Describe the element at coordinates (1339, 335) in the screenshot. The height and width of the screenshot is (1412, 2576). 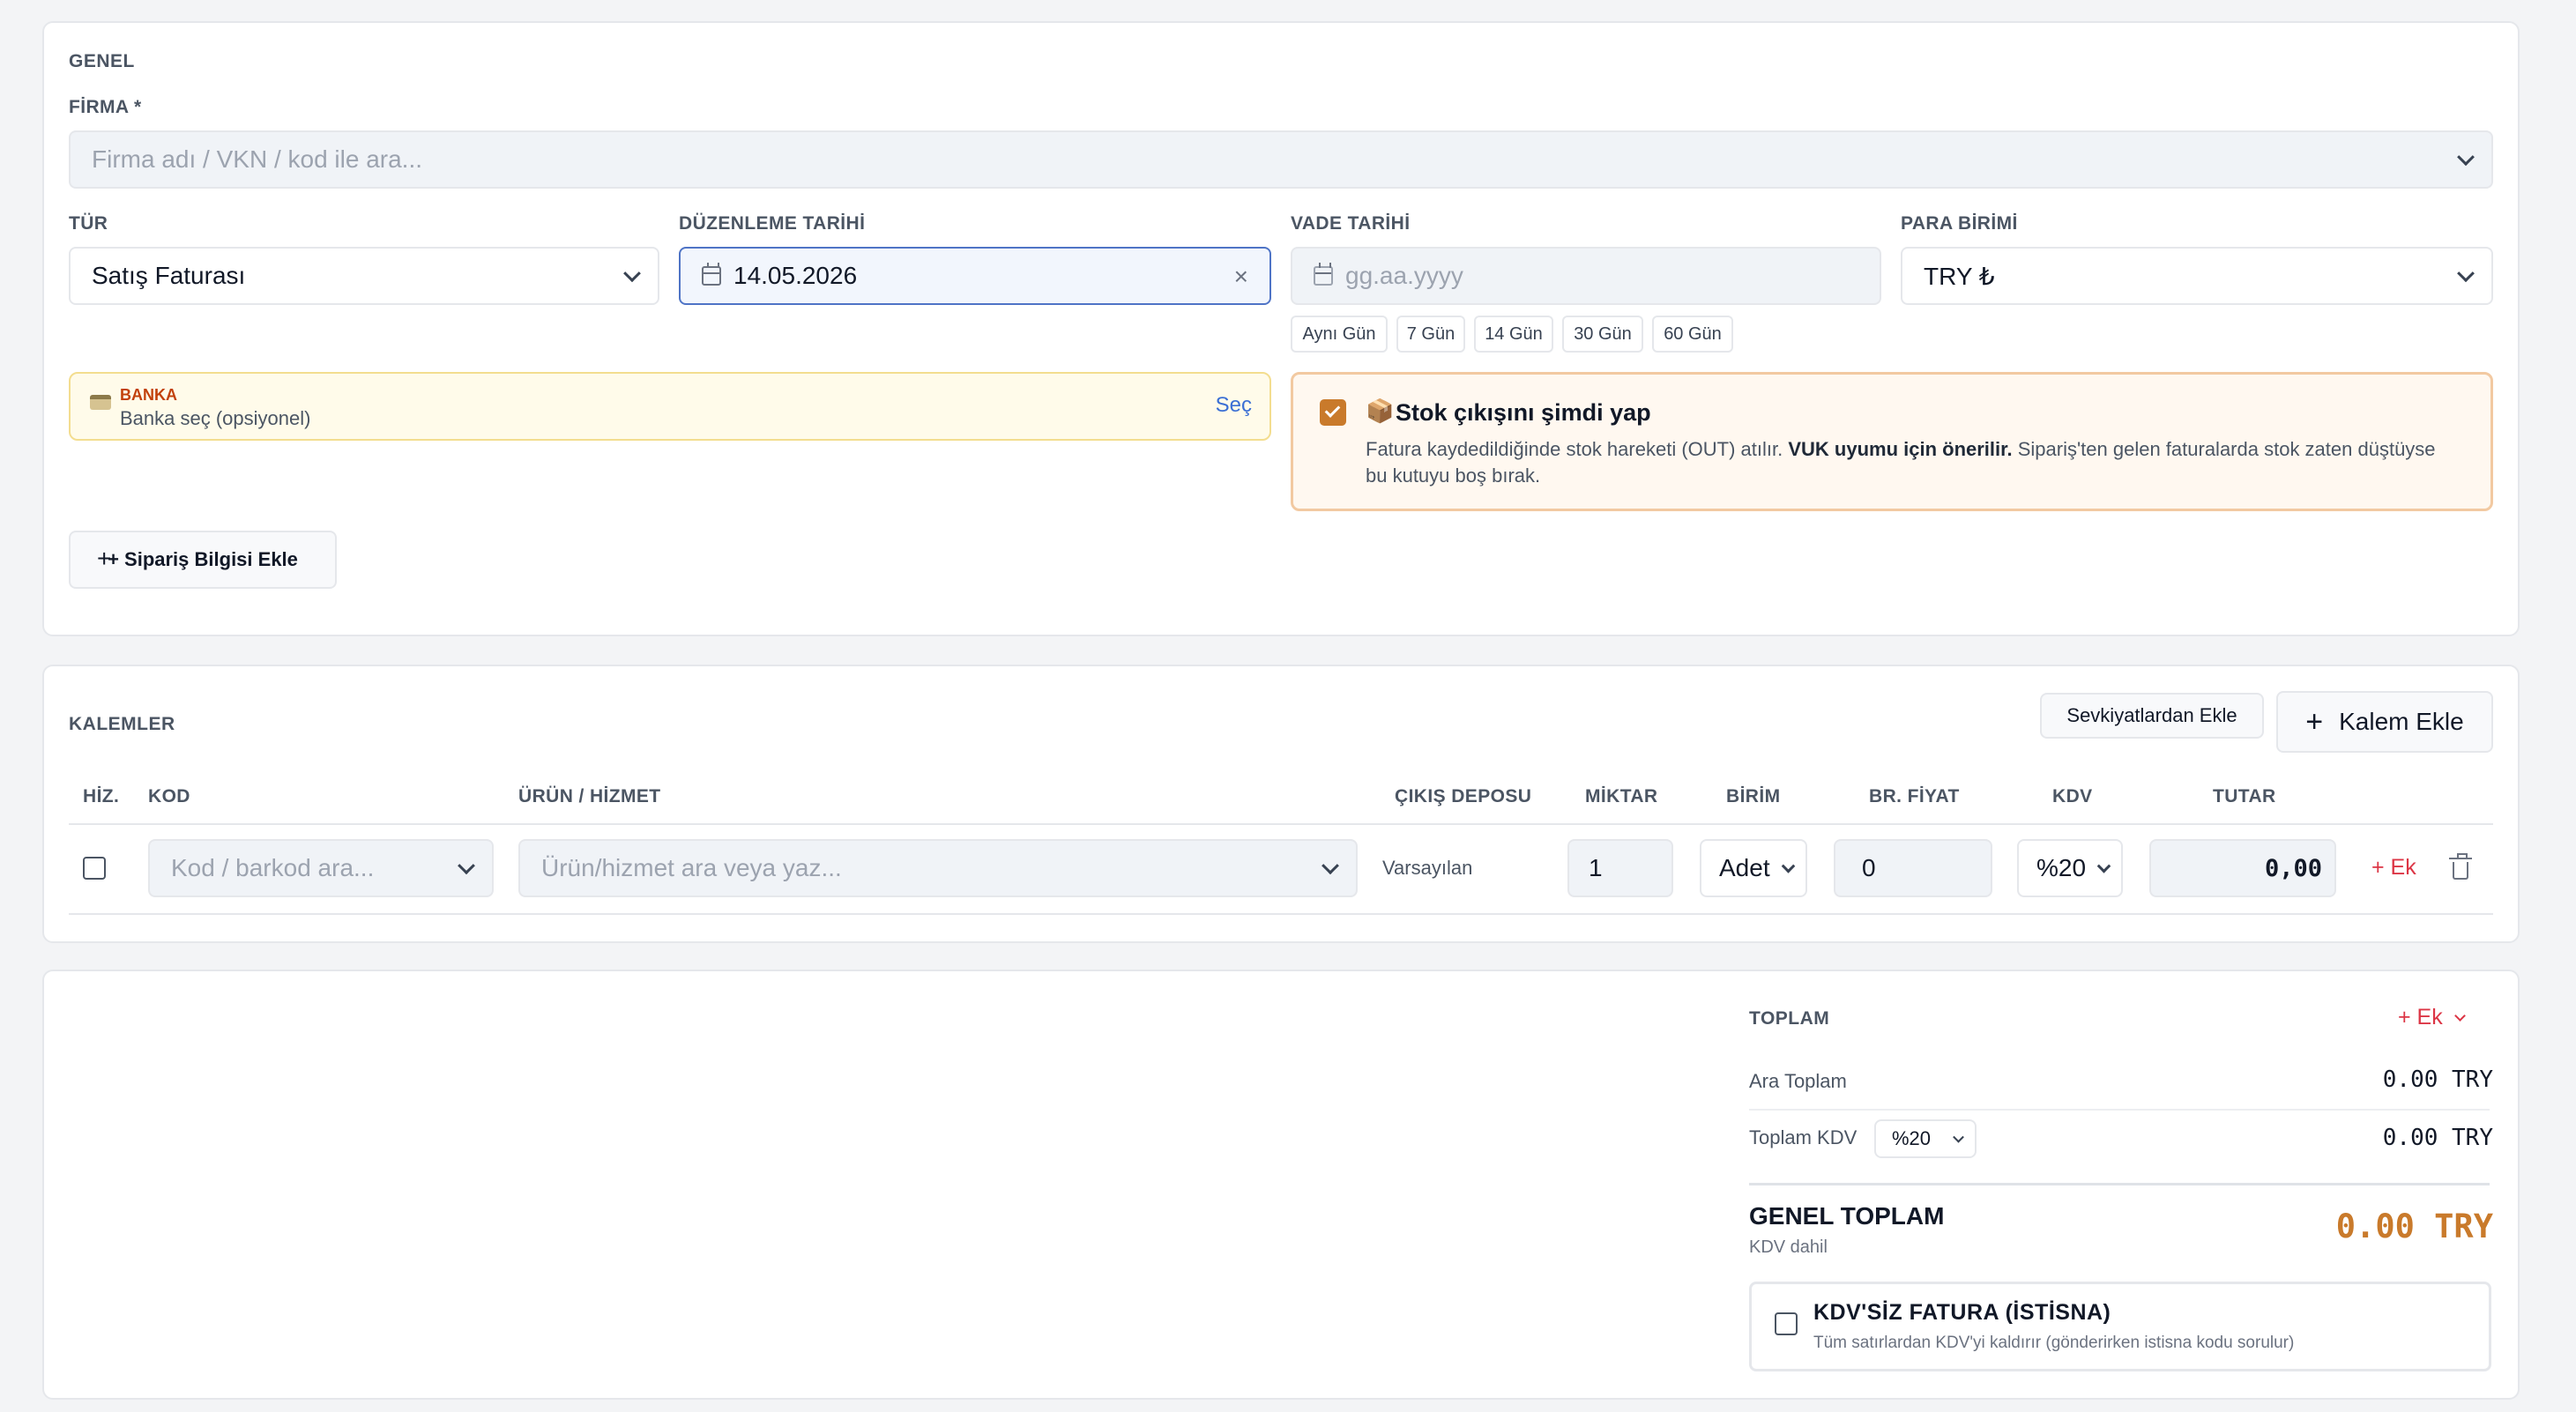
I see `vade-chip-ayni-gun: Aynı Gün` at that location.